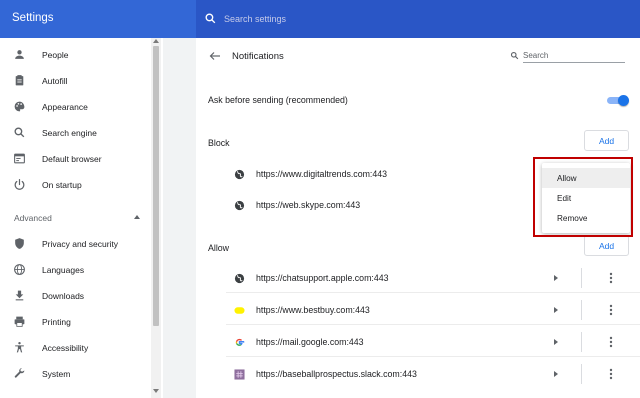 The image size is (640, 398). Describe the element at coordinates (75, 55) in the screenshot. I see `sidebar-item-people: People` at that location.